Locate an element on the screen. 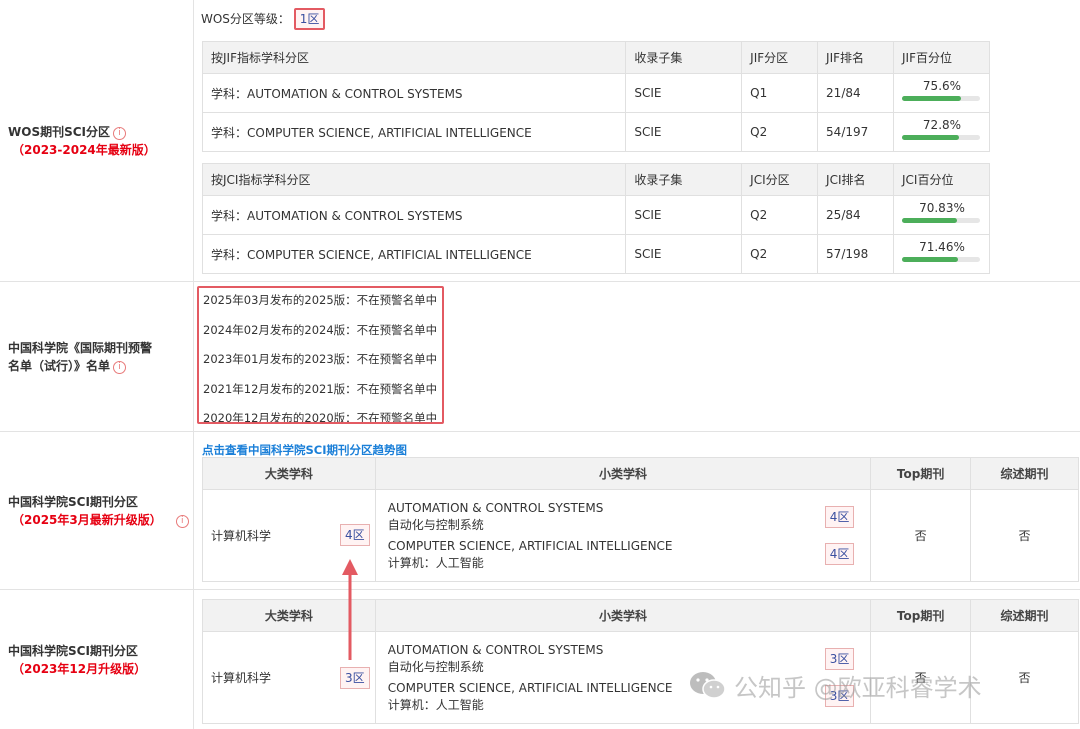  list-item: 2025年03月发布的2025版：不在预警名单中 is located at coordinates (320, 300).